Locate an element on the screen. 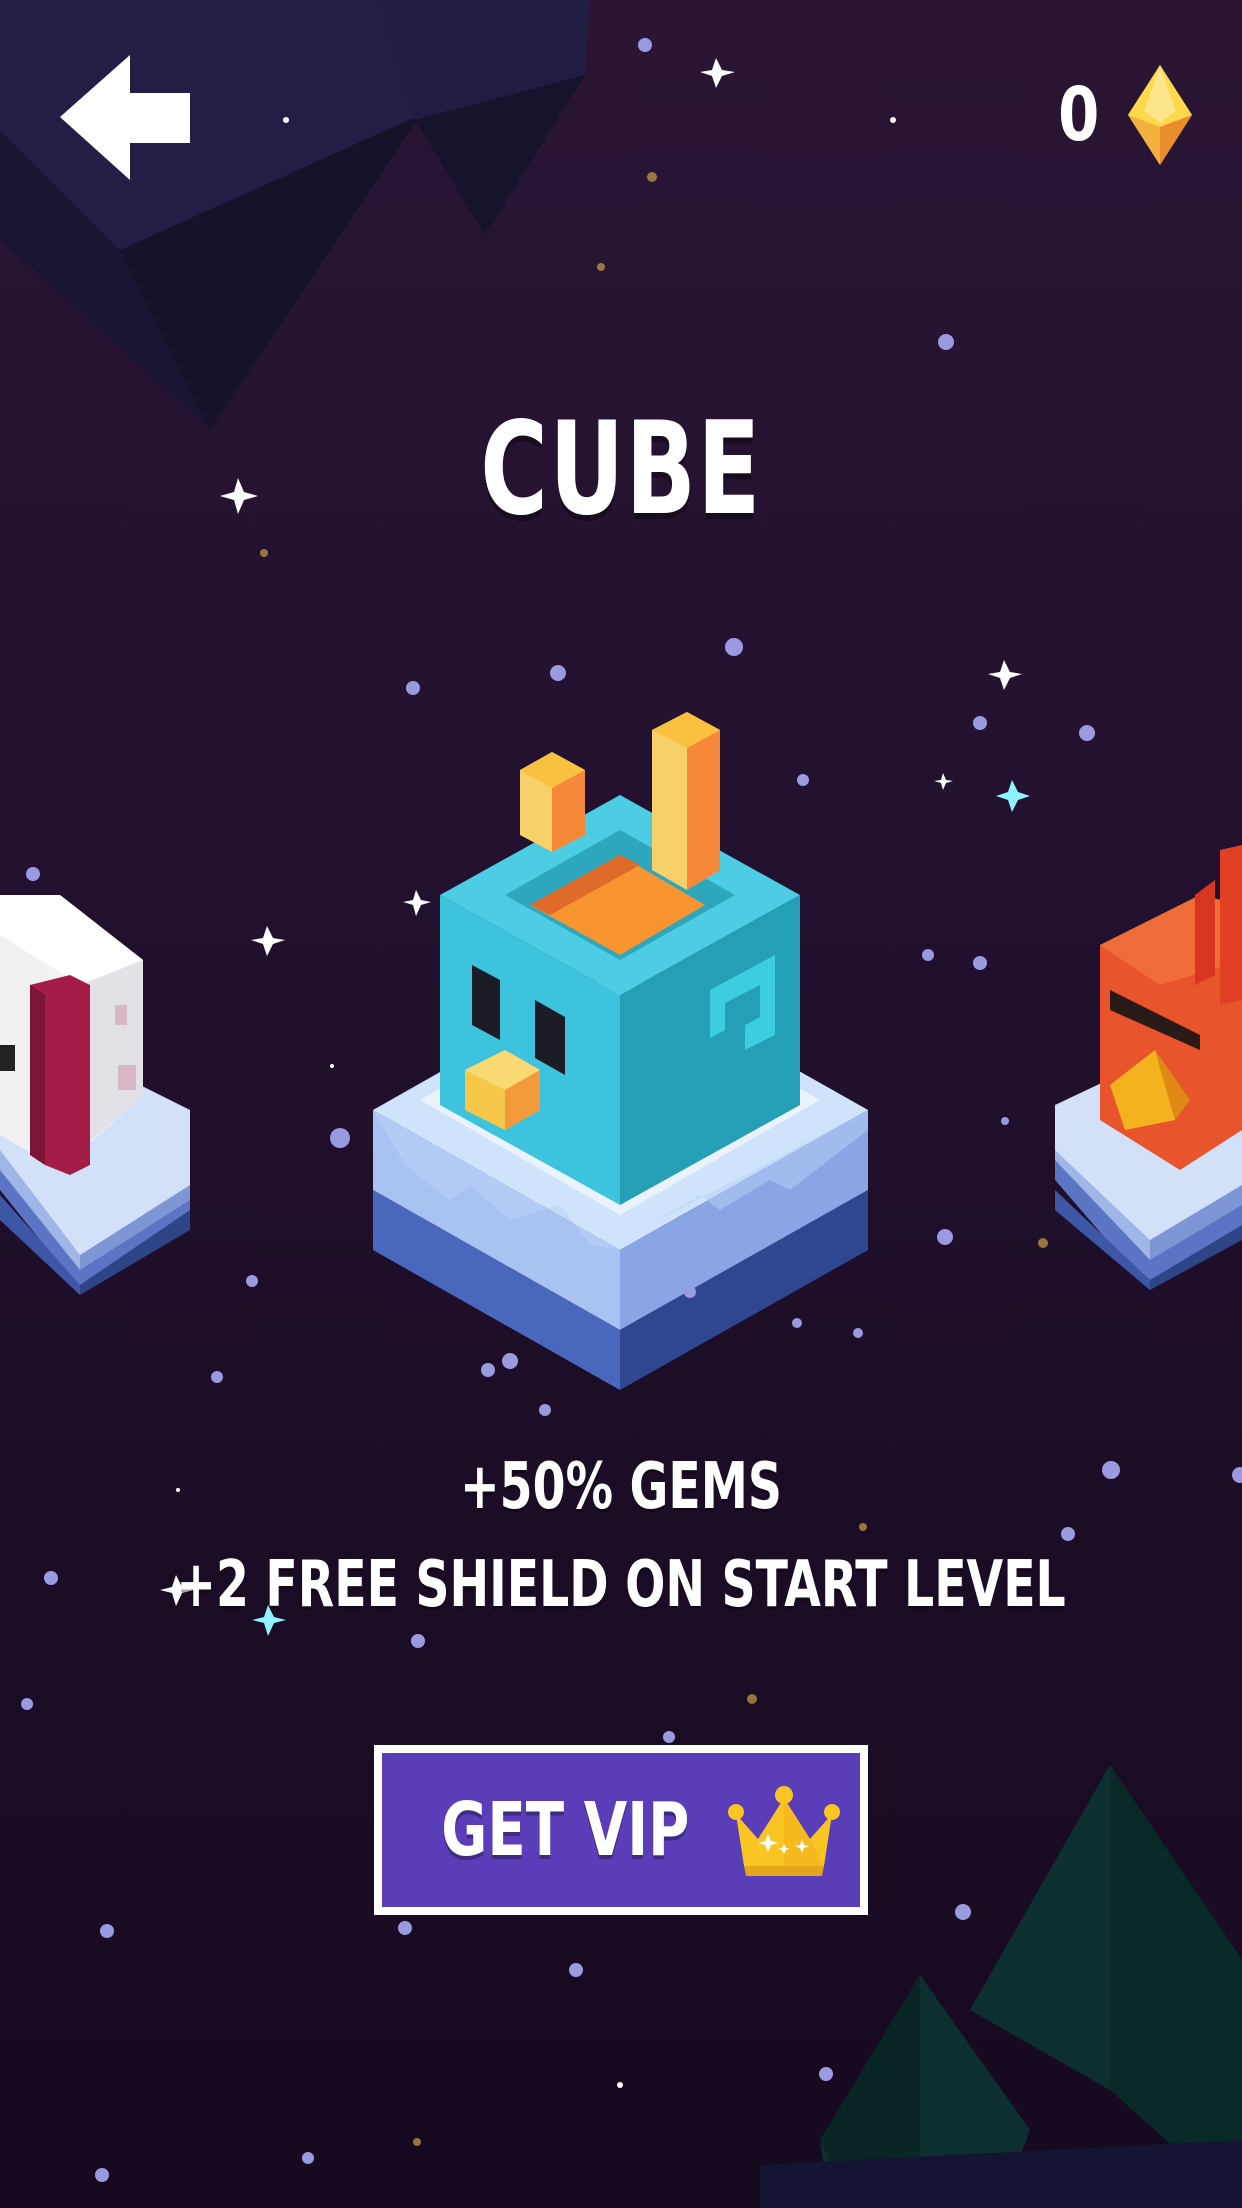  get-vip-label: GET VIP is located at coordinates (565, 1830).